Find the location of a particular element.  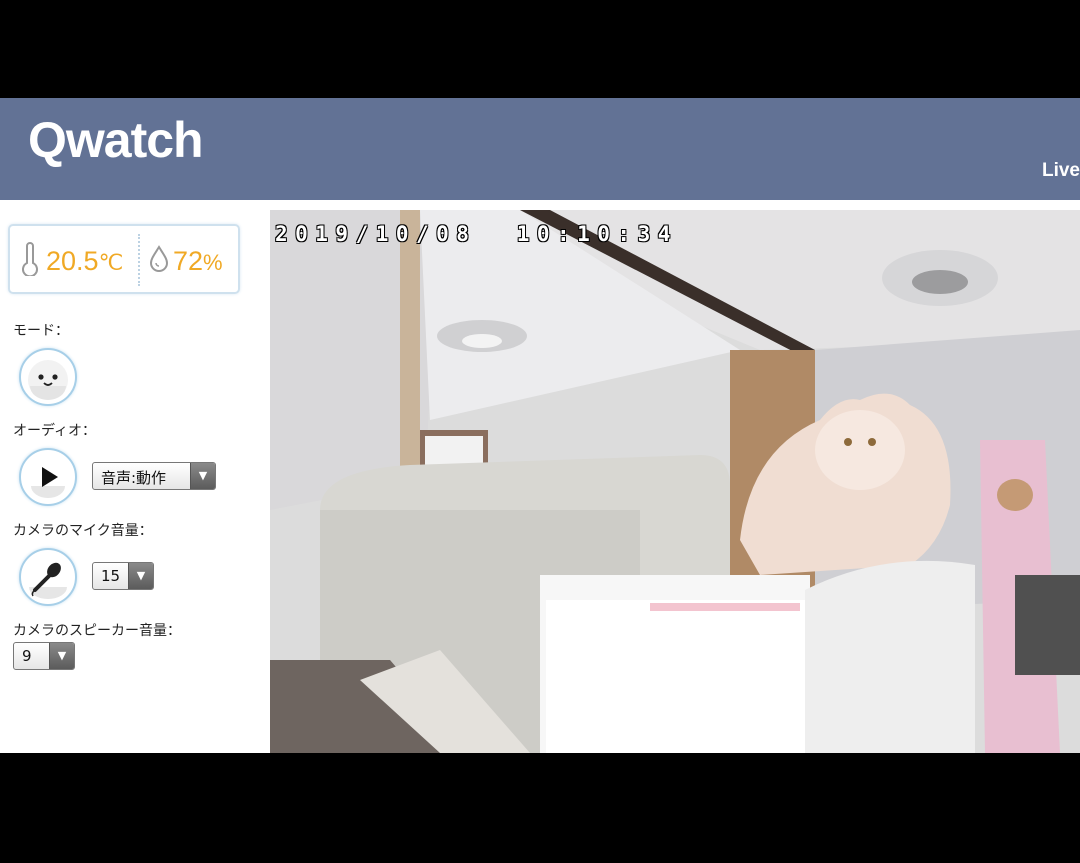

header-bar: Qwatch Live is located at coordinates (540, 149).